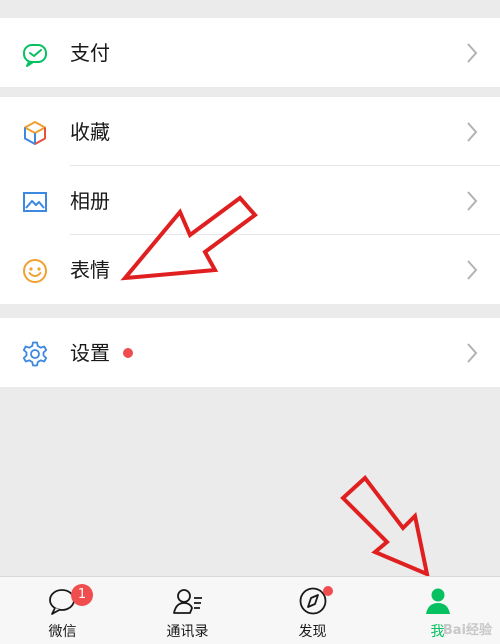 The width and height of the screenshot is (500, 644). Describe the element at coordinates (437, 601) in the screenshot. I see `person-icon` at that location.